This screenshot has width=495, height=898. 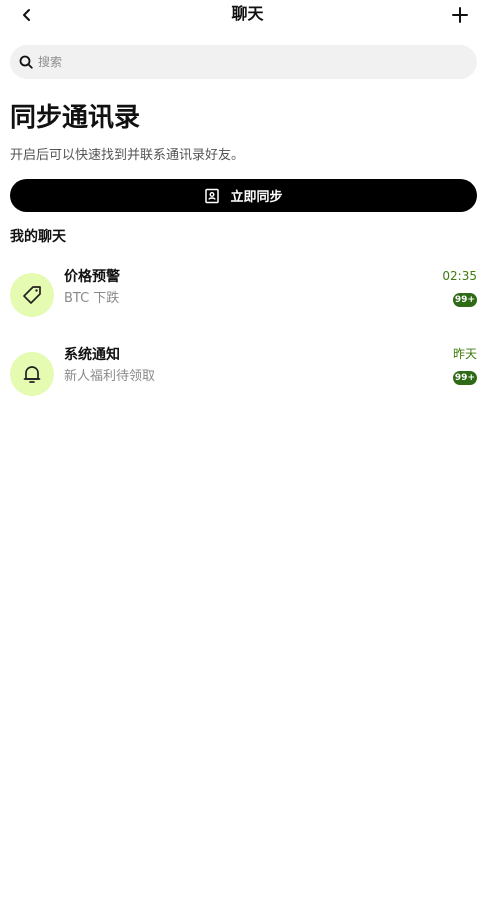 I want to click on chat-time: 02:35, so click(x=459, y=276).